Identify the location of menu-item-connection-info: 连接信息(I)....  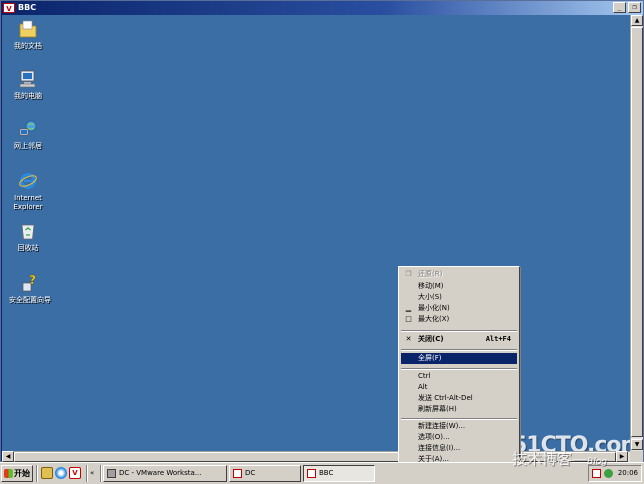
(459, 448).